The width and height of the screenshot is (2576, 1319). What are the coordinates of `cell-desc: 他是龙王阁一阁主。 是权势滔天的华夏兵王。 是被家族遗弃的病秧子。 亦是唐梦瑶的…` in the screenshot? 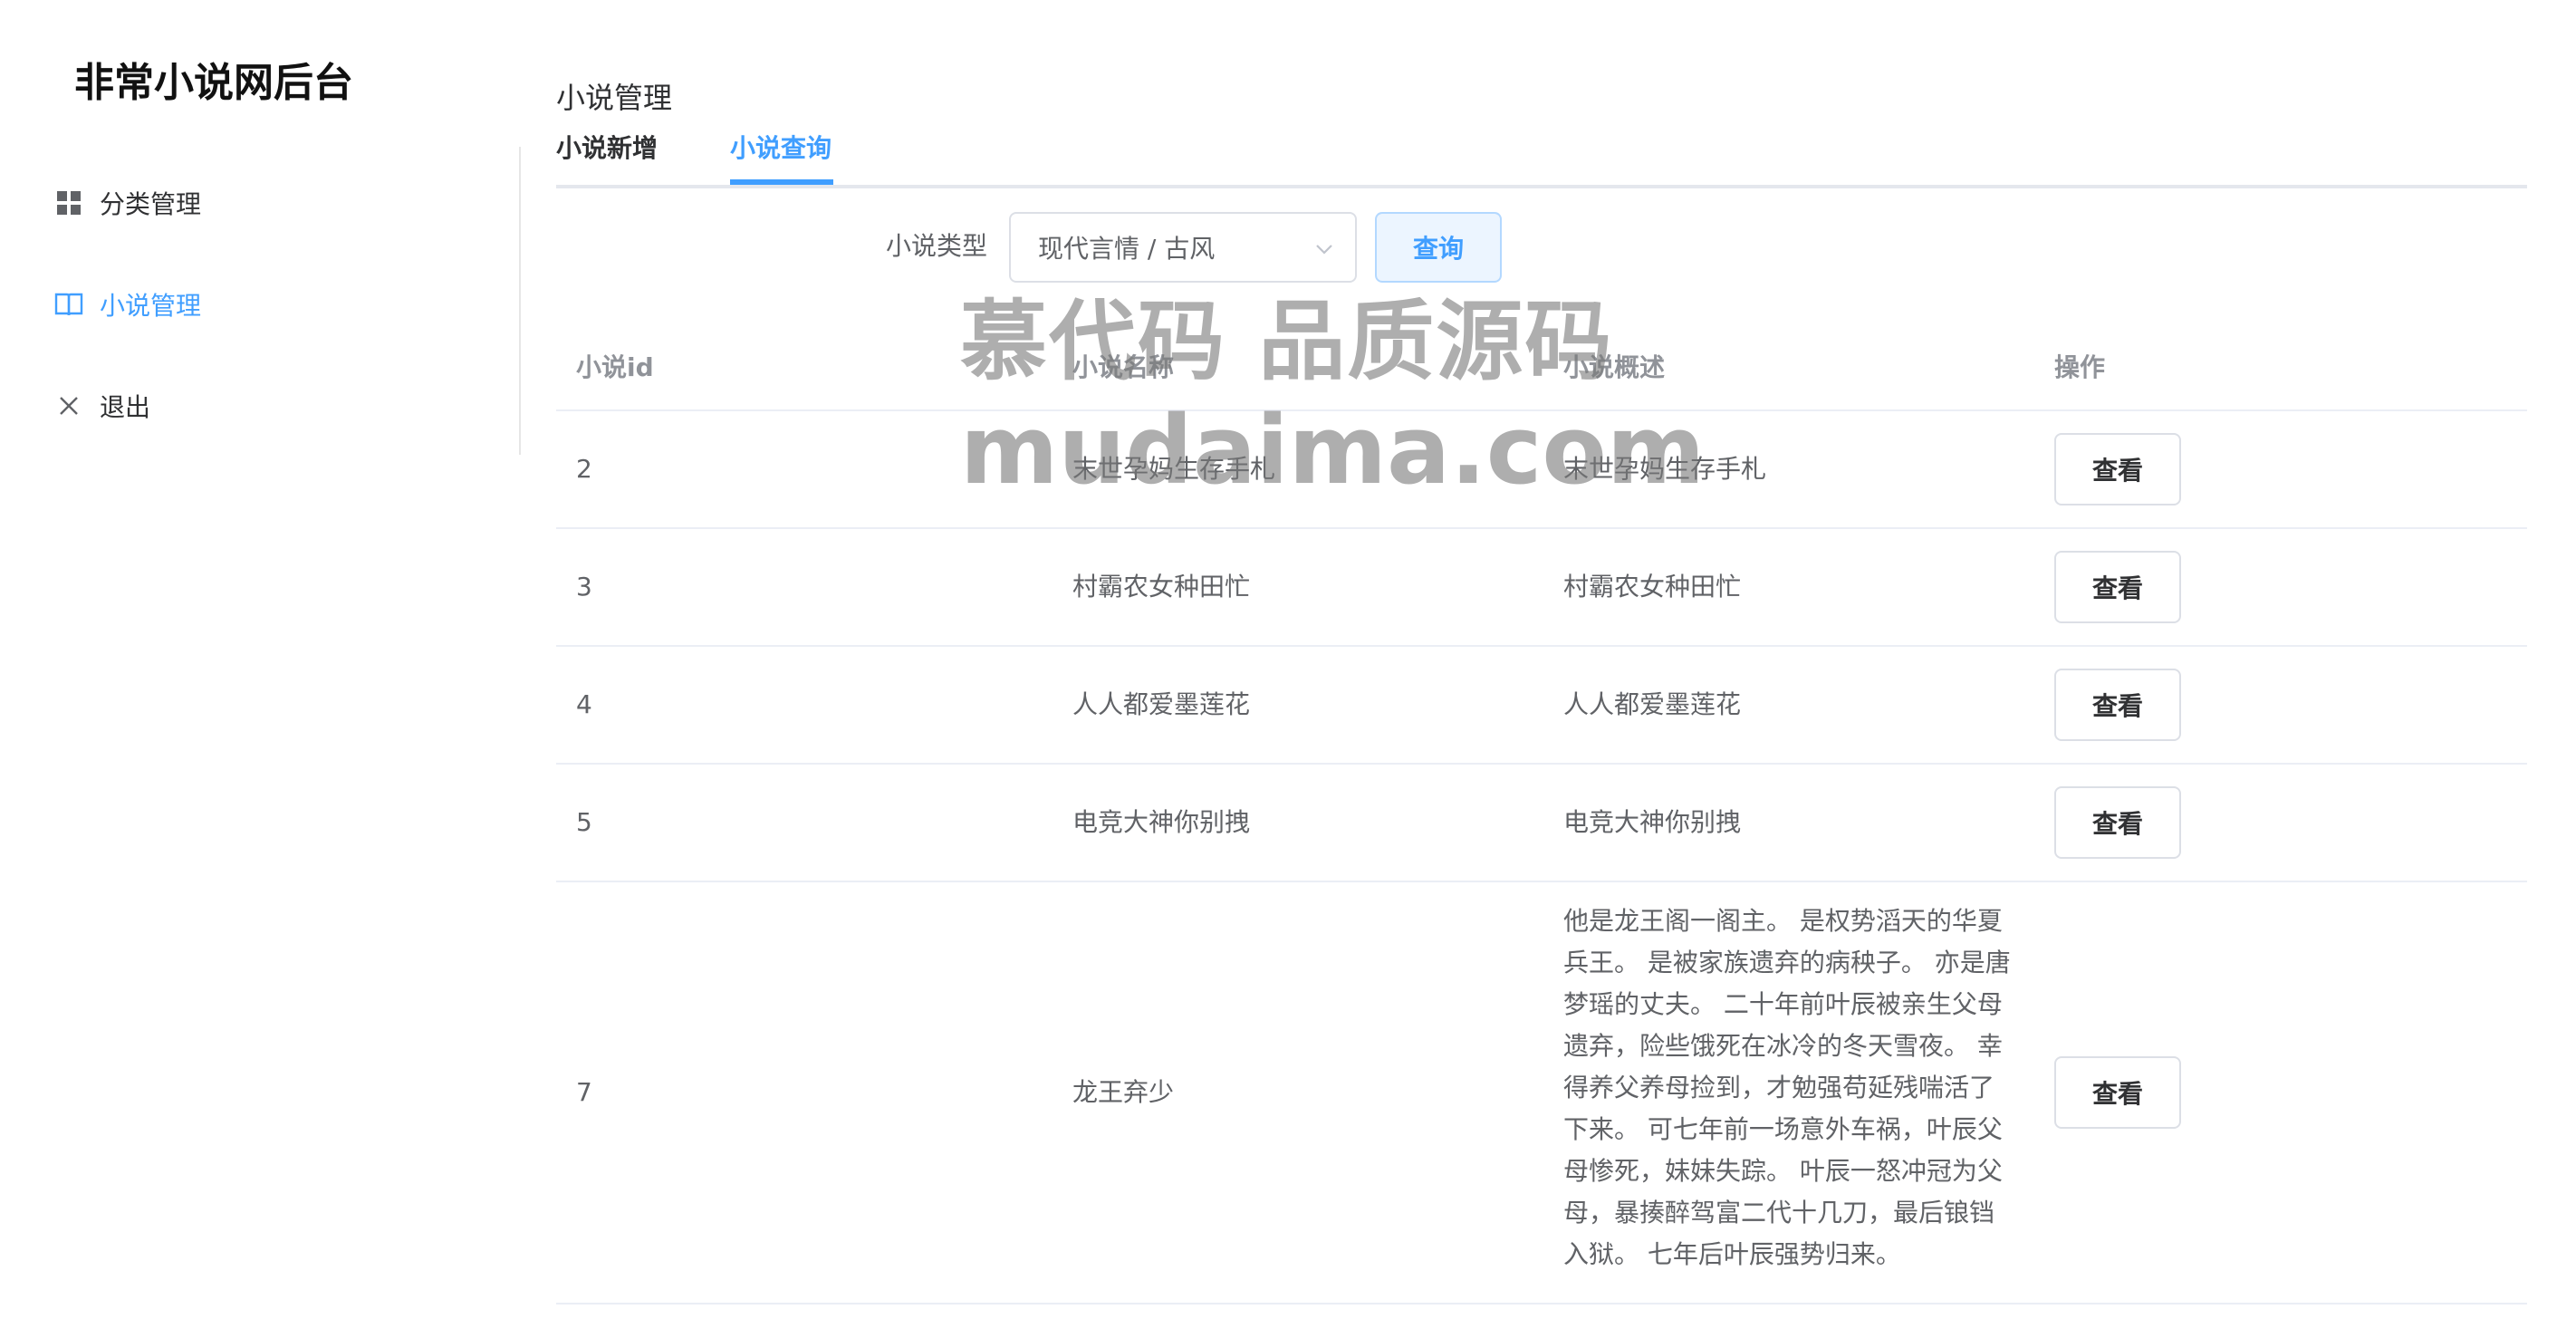 It's located at (1787, 1087).